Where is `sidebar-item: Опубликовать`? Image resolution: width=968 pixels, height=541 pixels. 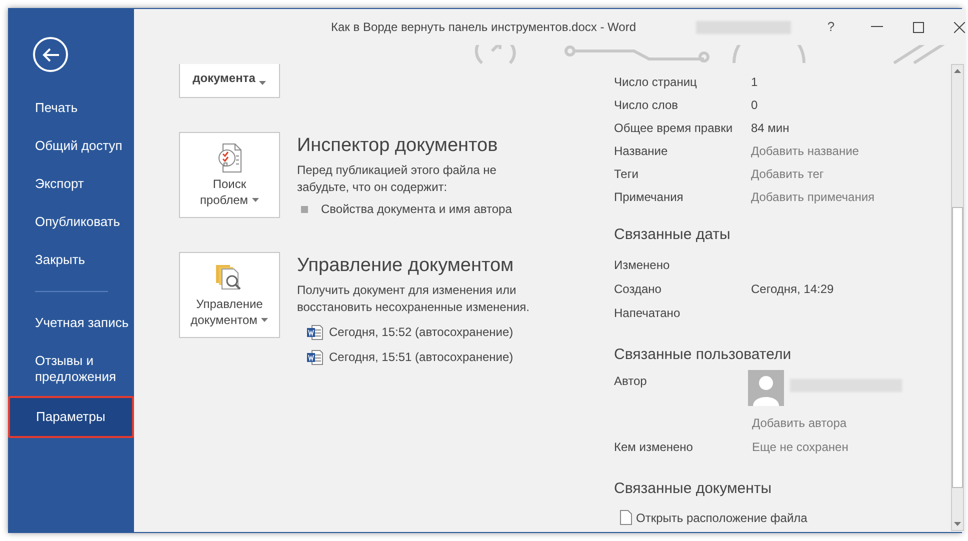 sidebar-item: Опубликовать is located at coordinates (71, 222).